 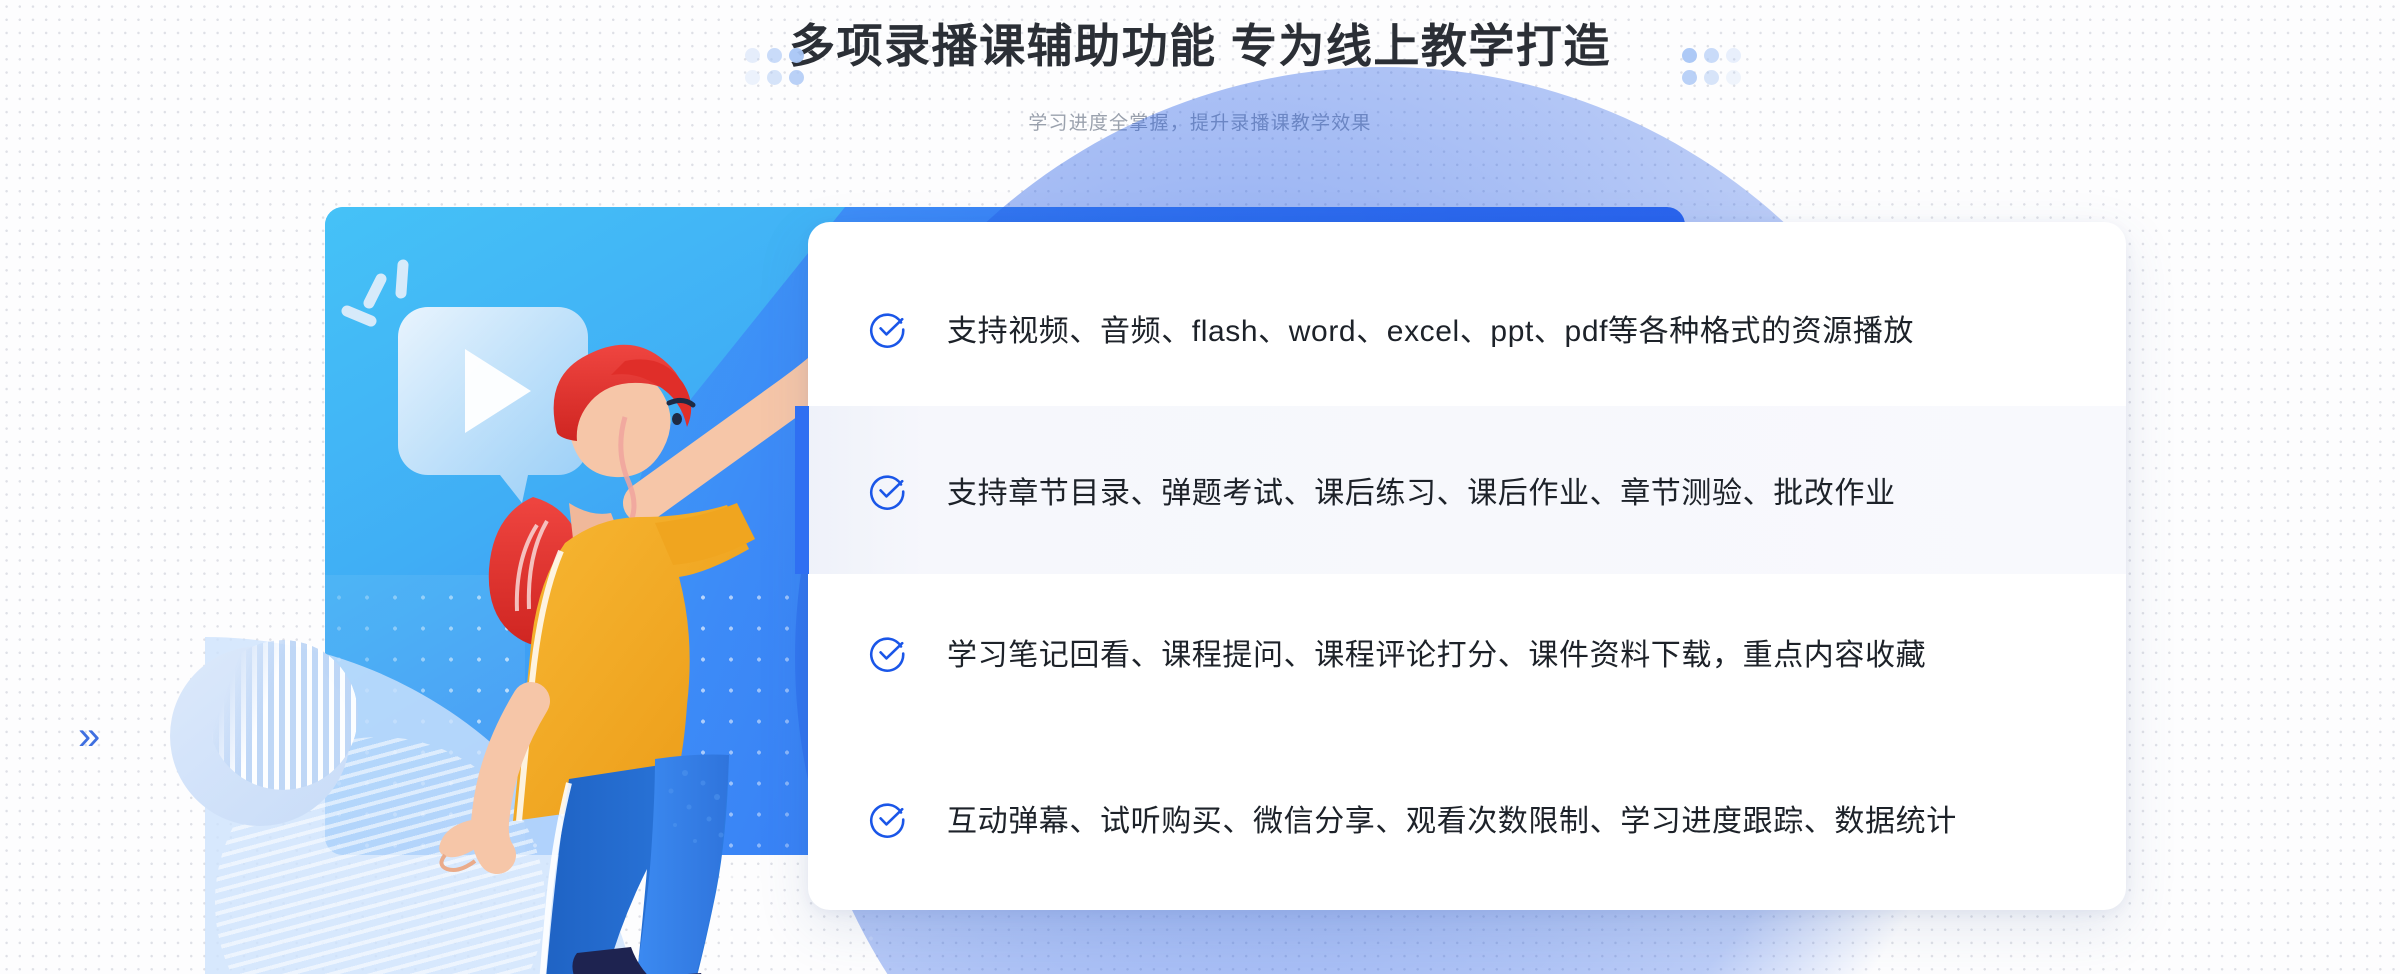 What do you see at coordinates (1421, 493) in the screenshot?
I see `feature-text: 支持章节目录、弹题考试、课后练习、课后作业、章节测验、批改作业` at bounding box center [1421, 493].